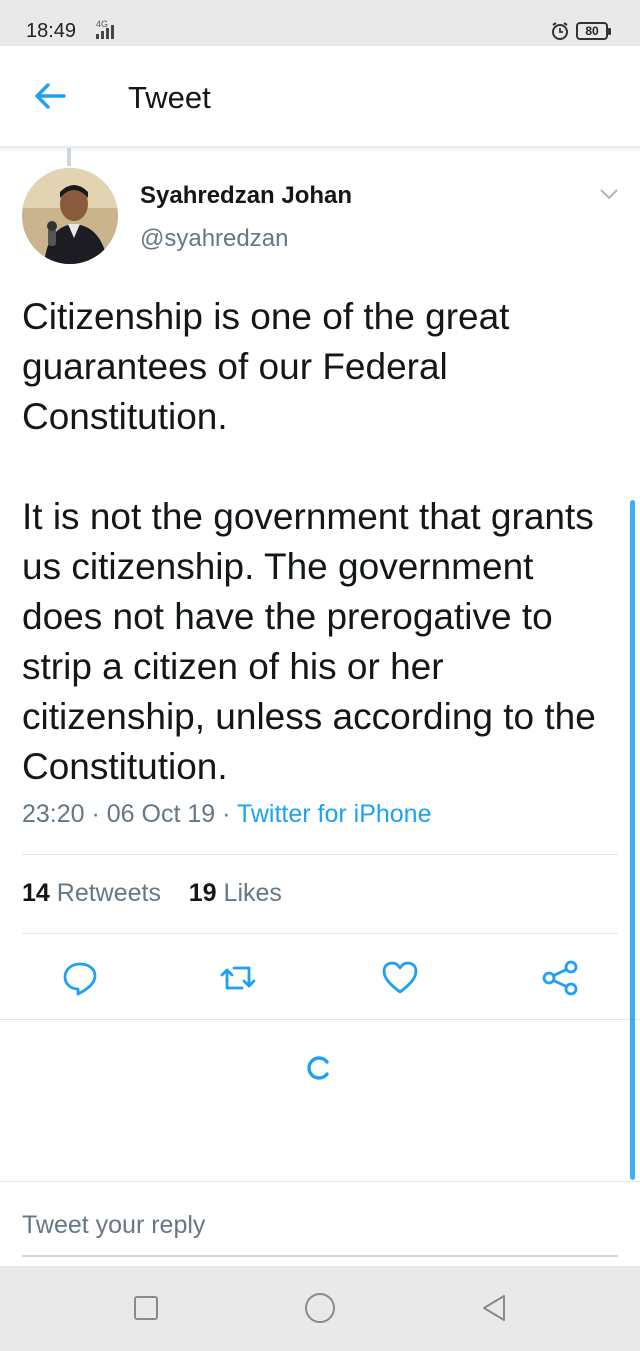 This screenshot has width=640, height=1351. I want to click on likes-stat: 19 Likes, so click(235, 893).